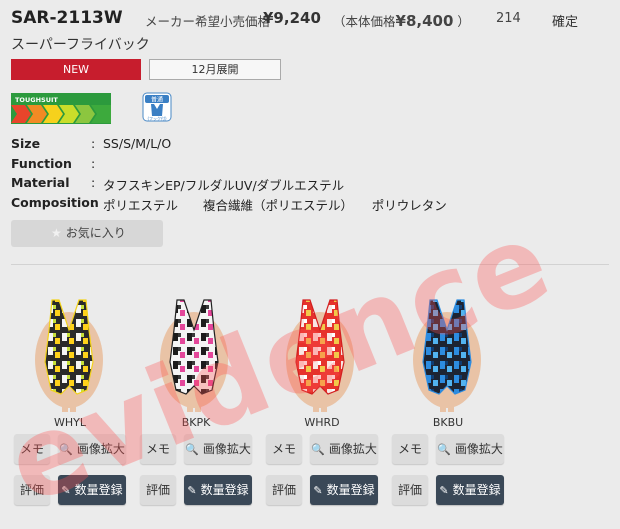 This screenshot has height=529, width=620. I want to click on spec-key: Function, so click(41, 163).